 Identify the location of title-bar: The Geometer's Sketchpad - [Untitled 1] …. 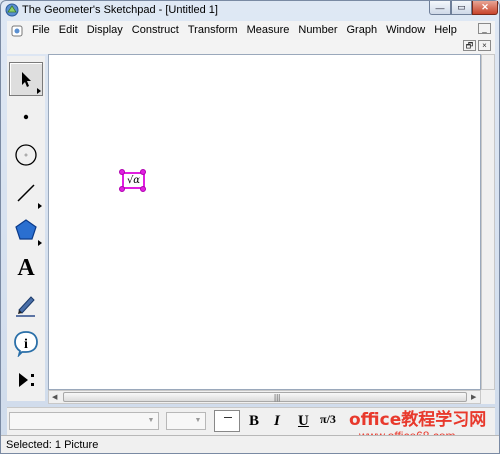
(250, 11).